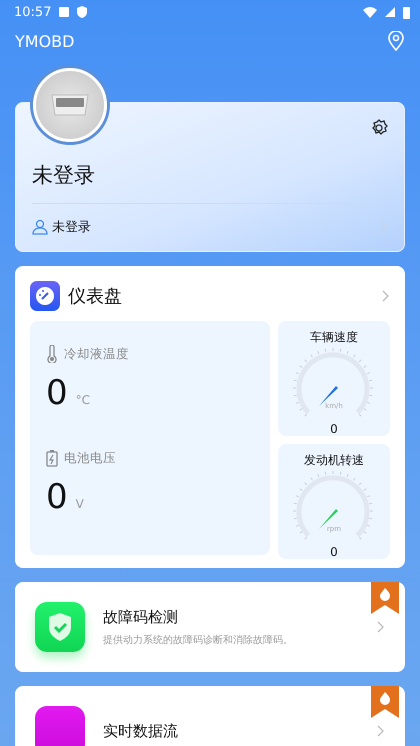 The image size is (420, 746). I want to click on feature-description: 提供动力系统的故障码诊断和消除故障码。, so click(198, 640).